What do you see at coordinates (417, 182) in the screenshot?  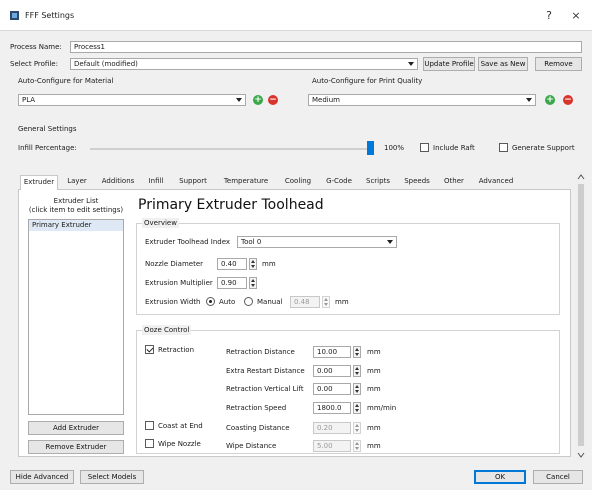 I see `tab-speeds: Speeds` at bounding box center [417, 182].